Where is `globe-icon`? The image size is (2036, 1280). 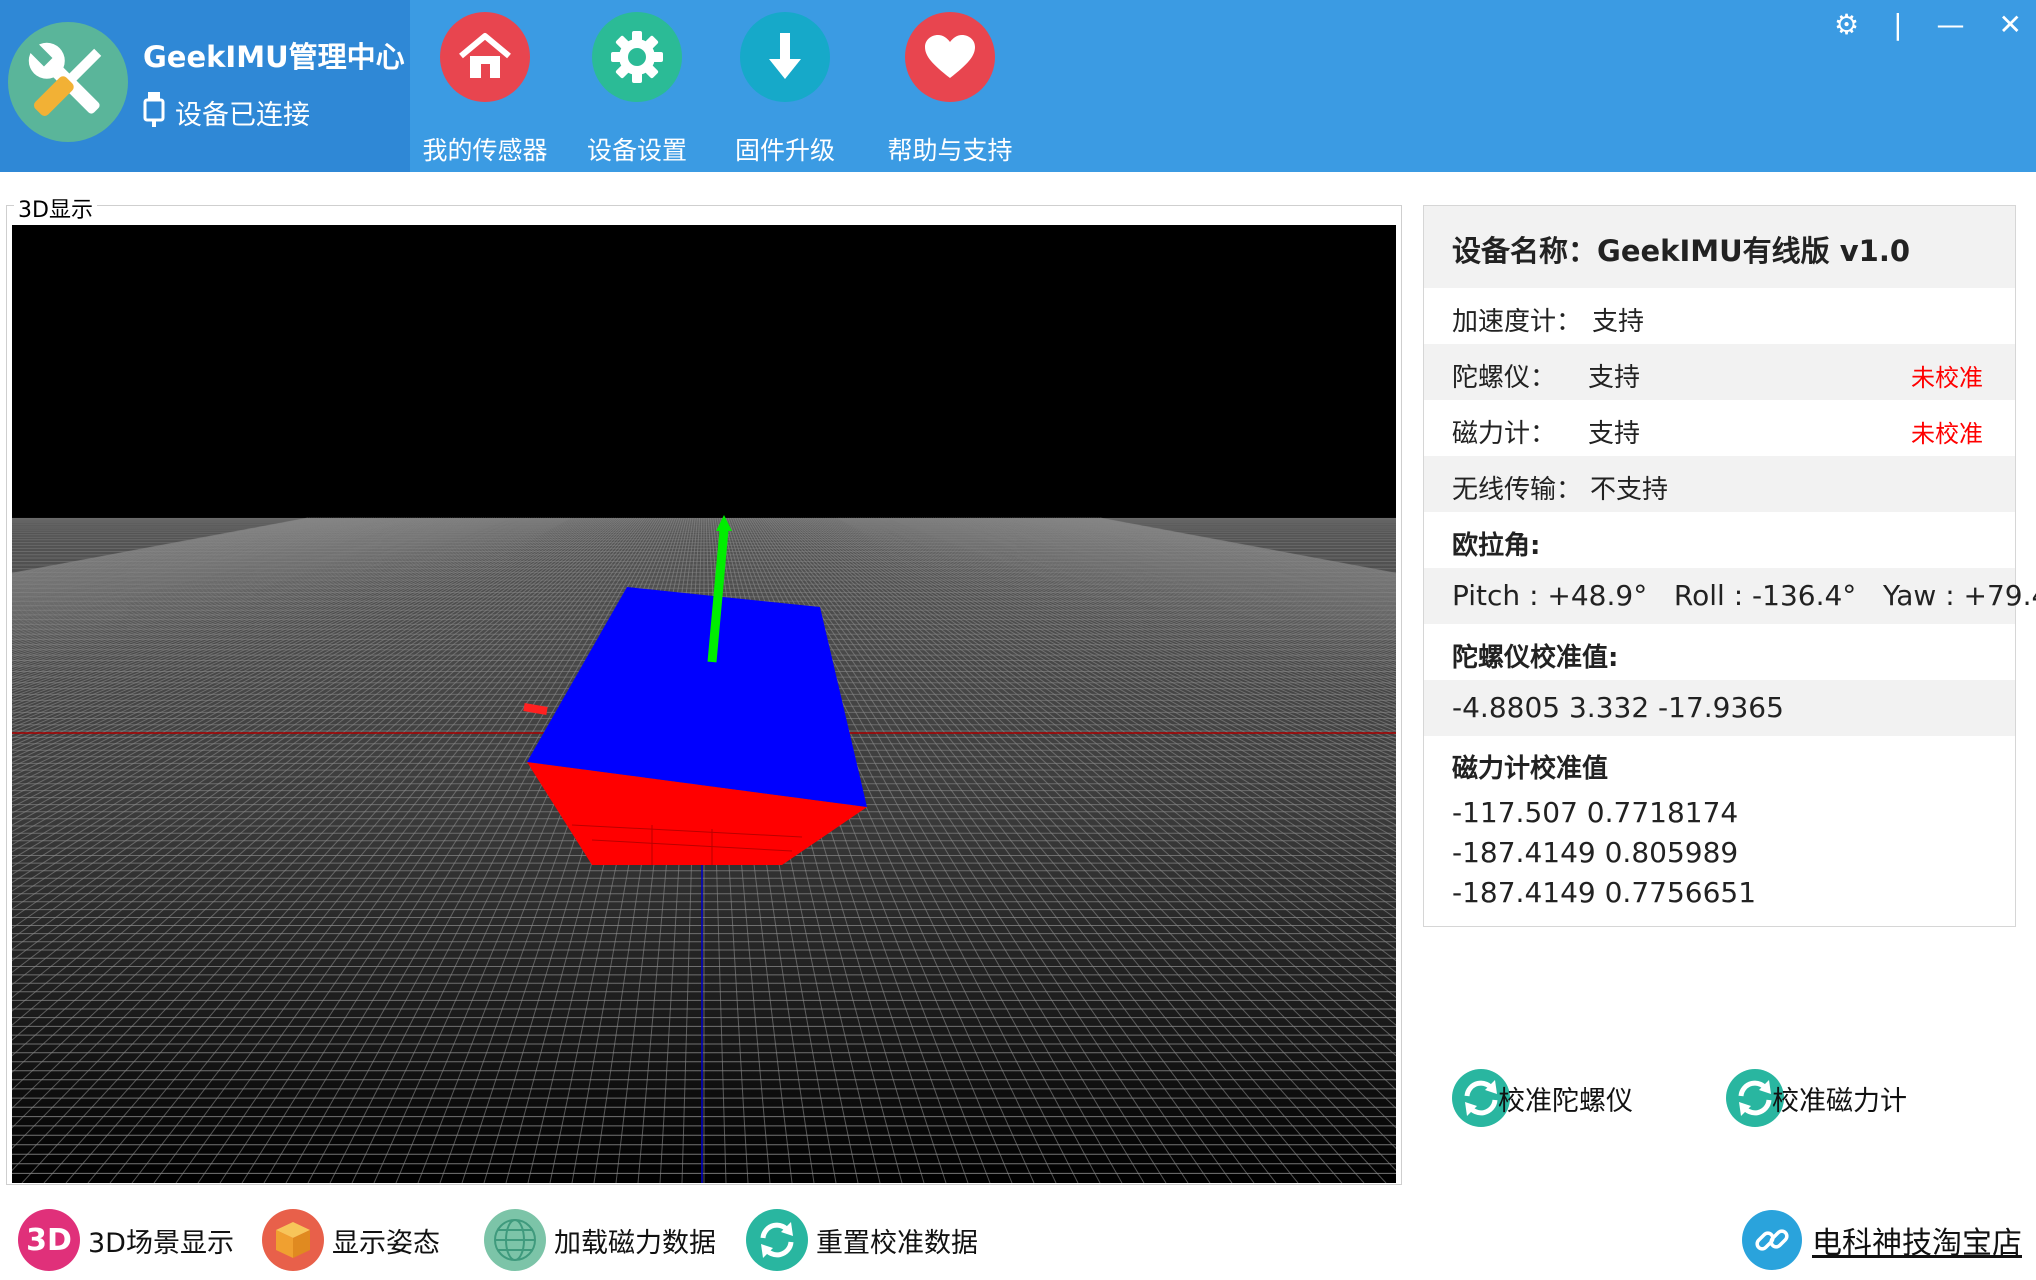
globe-icon is located at coordinates (515, 1240).